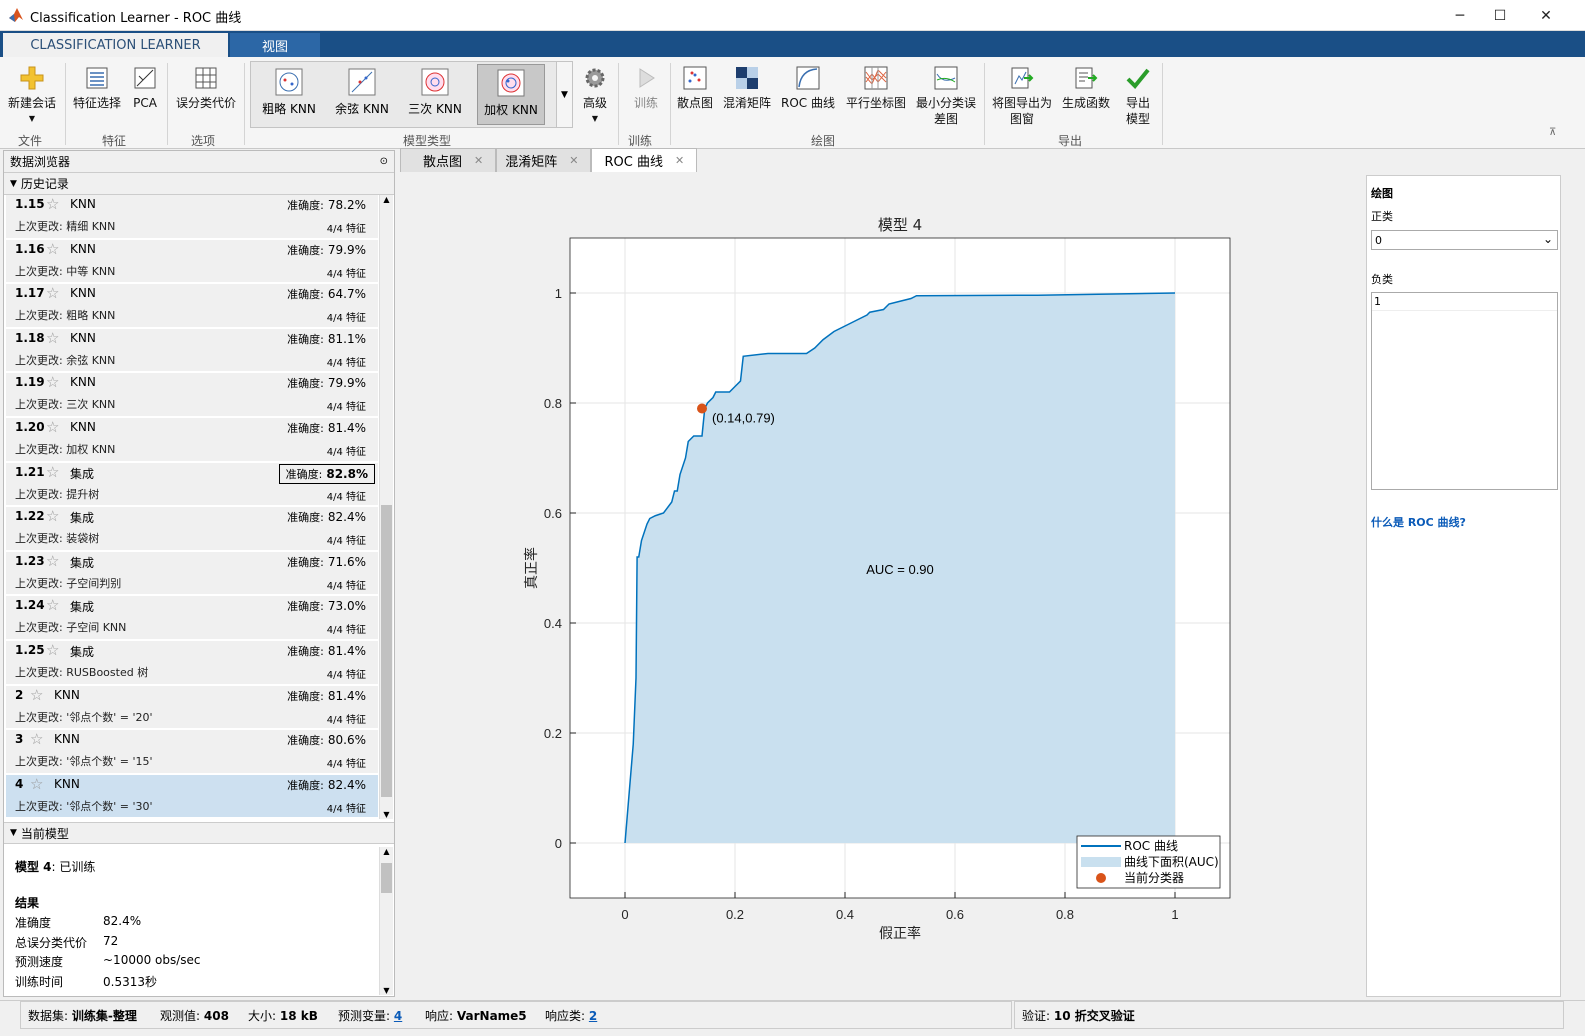 This screenshot has width=1585, height=1036. Describe the element at coordinates (511, 94) in the screenshot. I see `gallery-item-weighted-knn: 加权 KNN` at that location.